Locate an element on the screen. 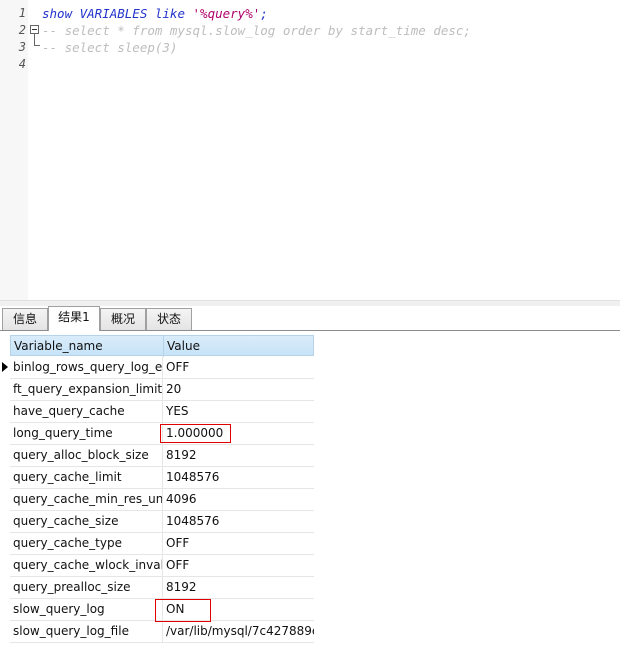  variable-name-cell: slow_query_log_file is located at coordinates (86, 631).